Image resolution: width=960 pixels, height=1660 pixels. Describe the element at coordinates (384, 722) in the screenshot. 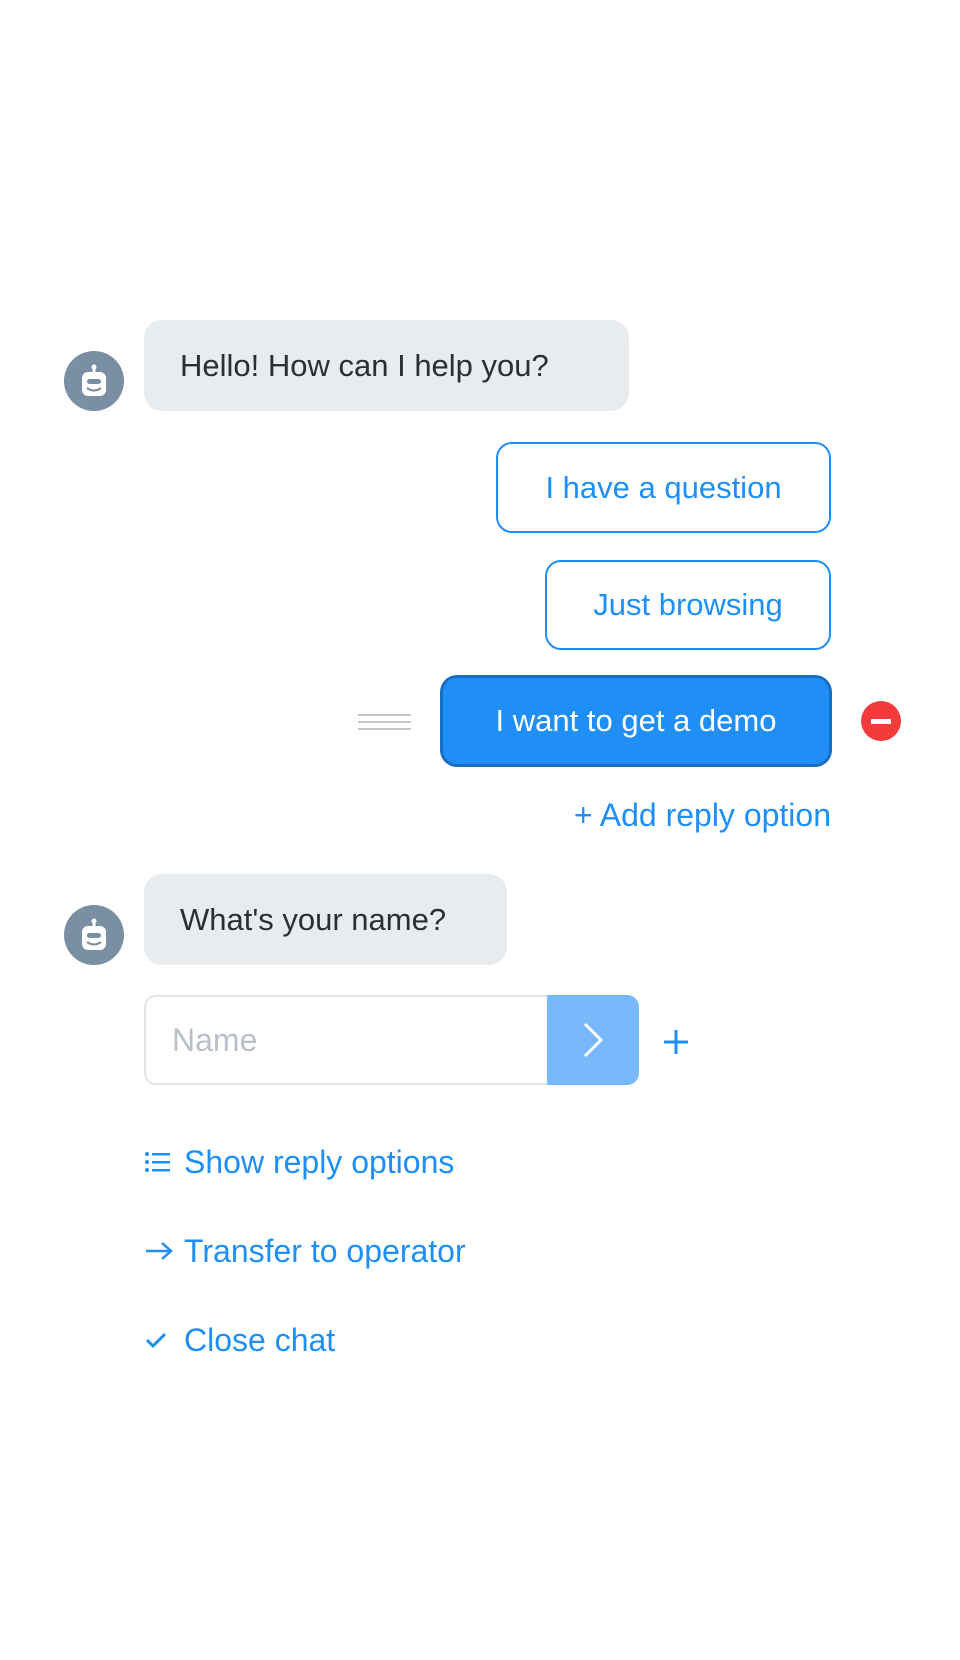

I see `drag-handle-icon` at that location.